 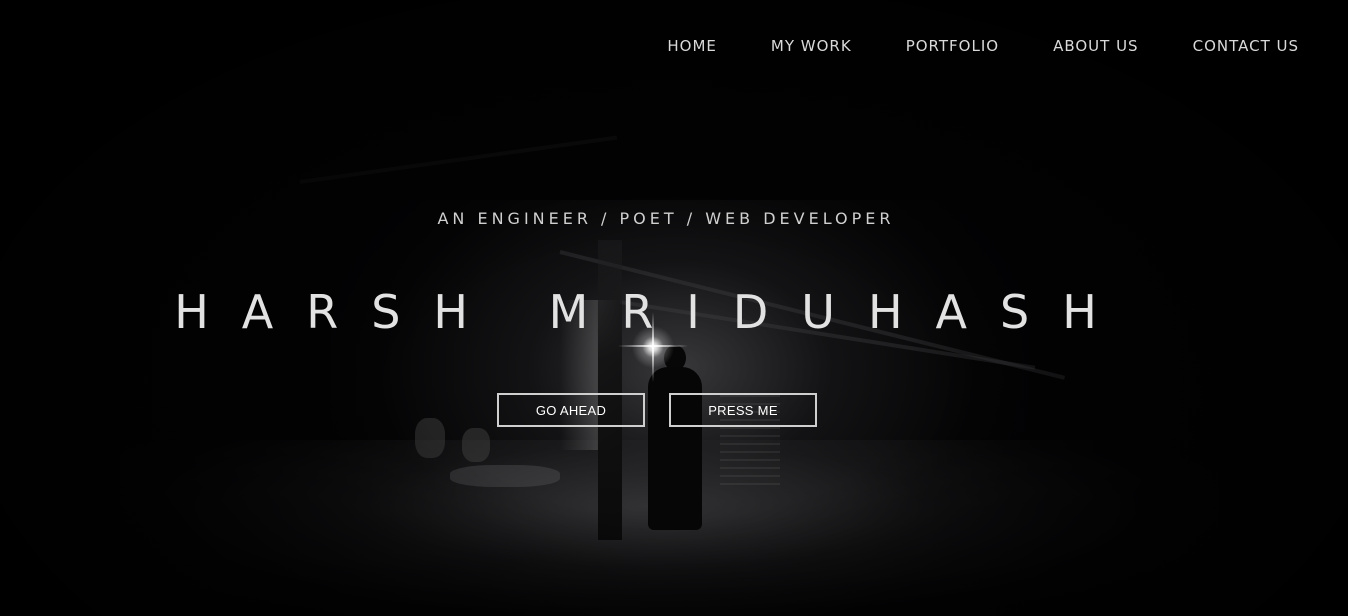 I want to click on press-me-button: PRESS ME, so click(x=743, y=410).